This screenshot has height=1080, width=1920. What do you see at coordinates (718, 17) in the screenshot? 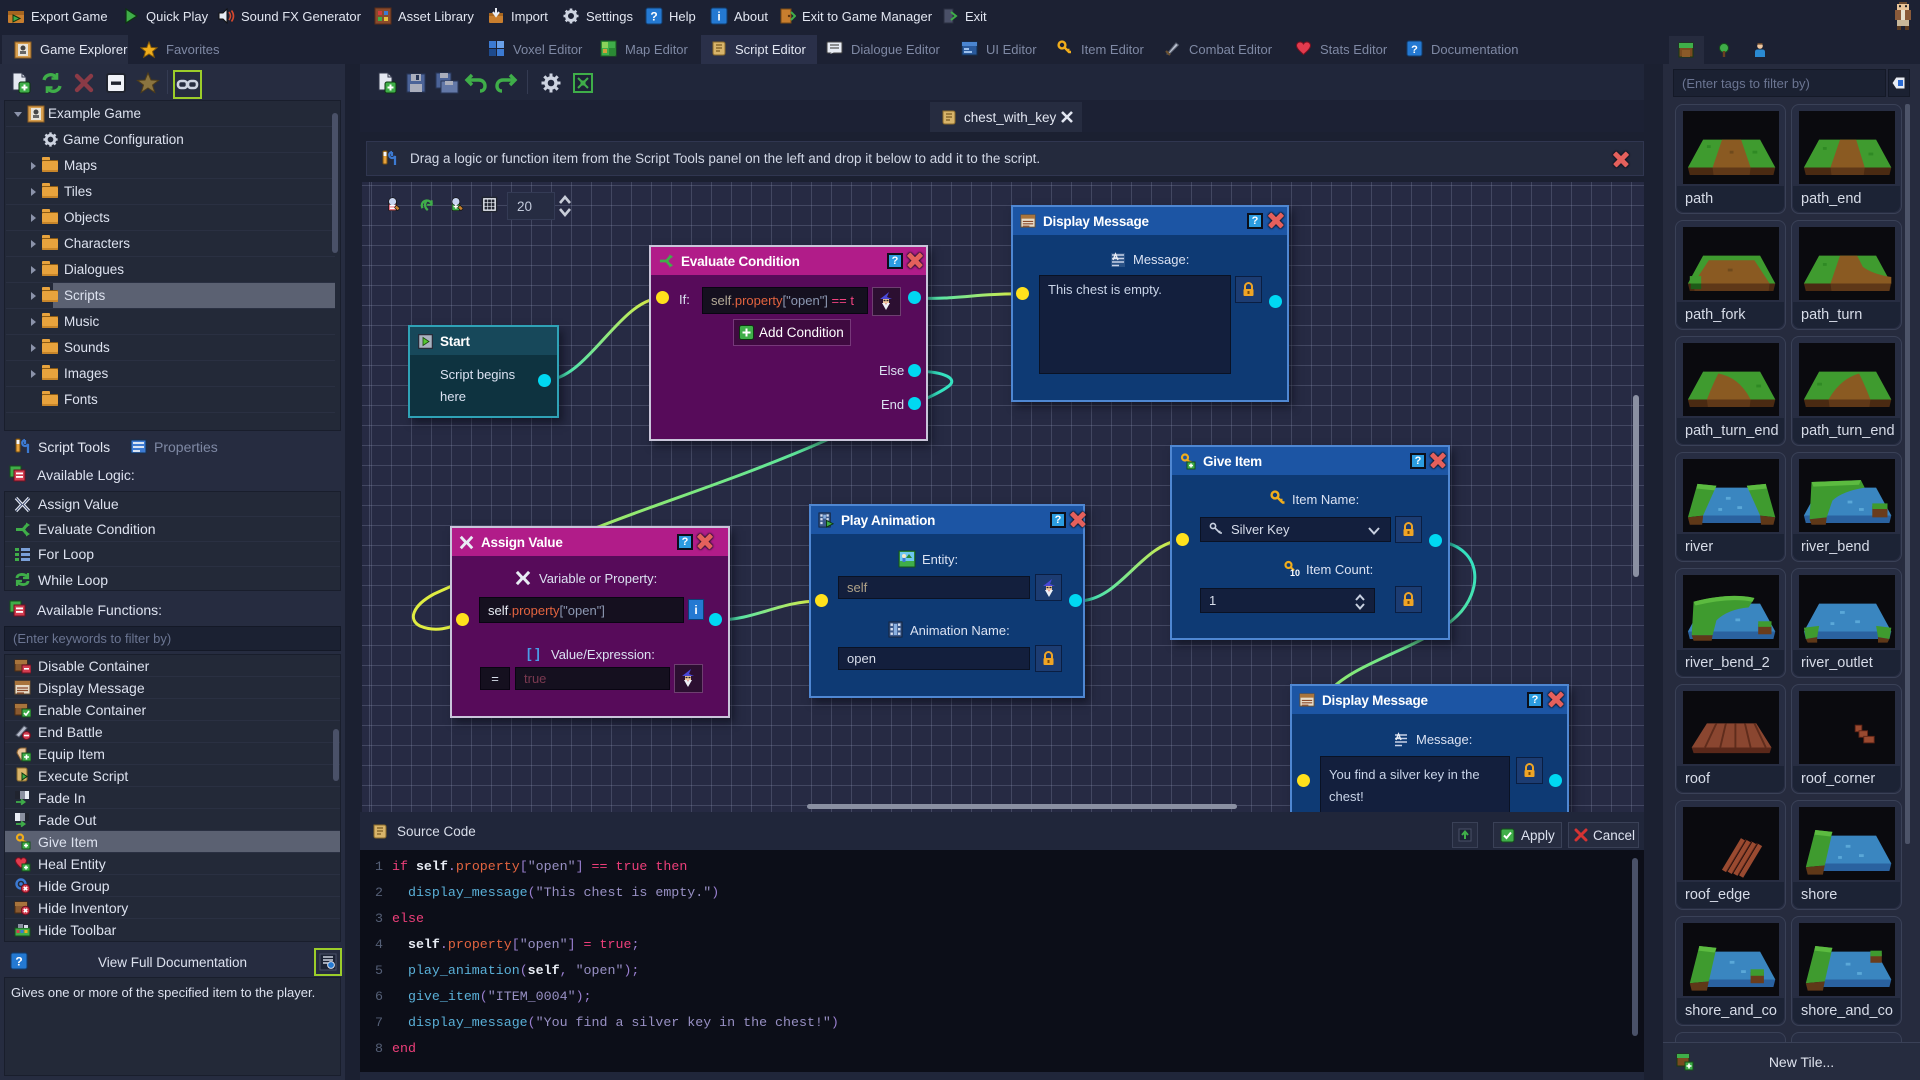
I see `svg-text: i` at bounding box center [718, 17].